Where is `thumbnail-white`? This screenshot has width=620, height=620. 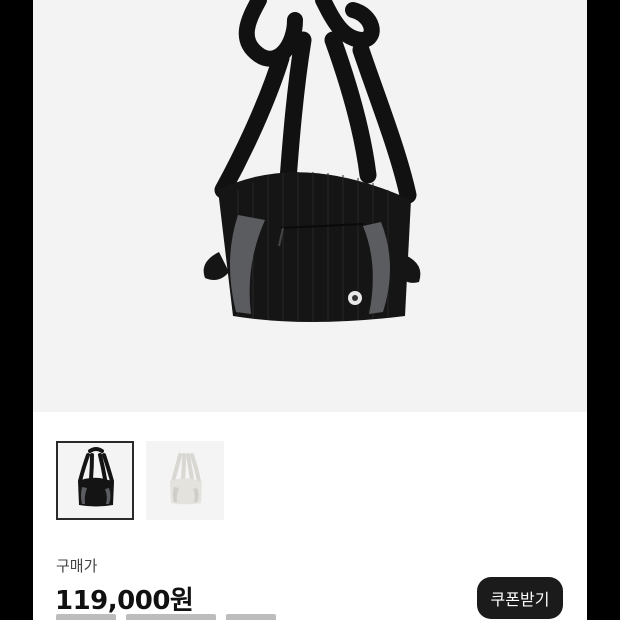 thumbnail-white is located at coordinates (185, 480).